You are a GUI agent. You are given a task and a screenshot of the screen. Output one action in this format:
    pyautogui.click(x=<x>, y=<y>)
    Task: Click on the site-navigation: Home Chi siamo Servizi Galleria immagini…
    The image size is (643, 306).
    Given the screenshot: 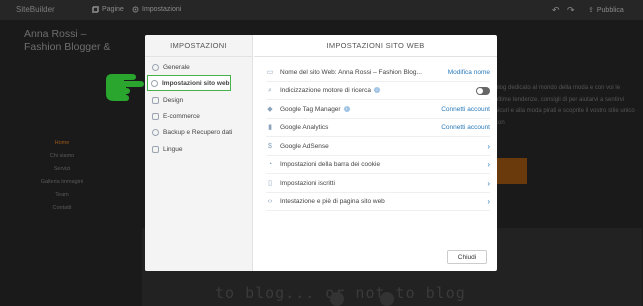 What is the action you would take?
    pyautogui.click(x=62, y=179)
    